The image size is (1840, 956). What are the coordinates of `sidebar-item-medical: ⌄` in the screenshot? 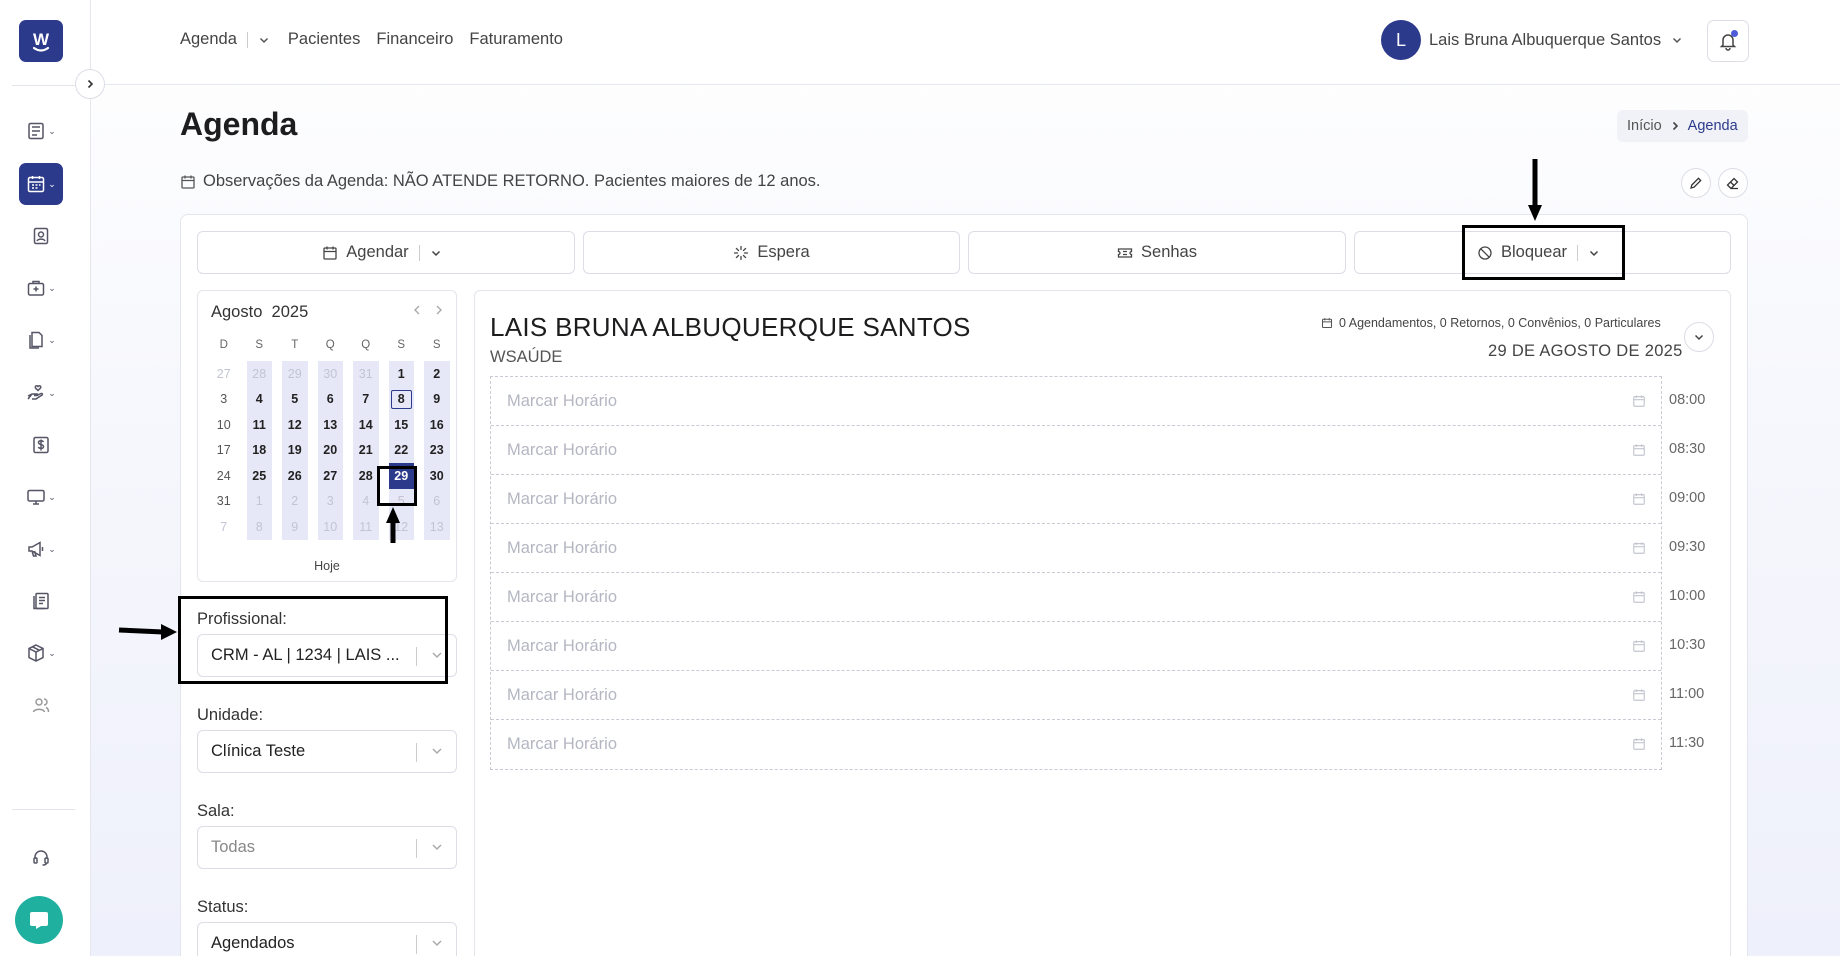 It's located at (41, 288).